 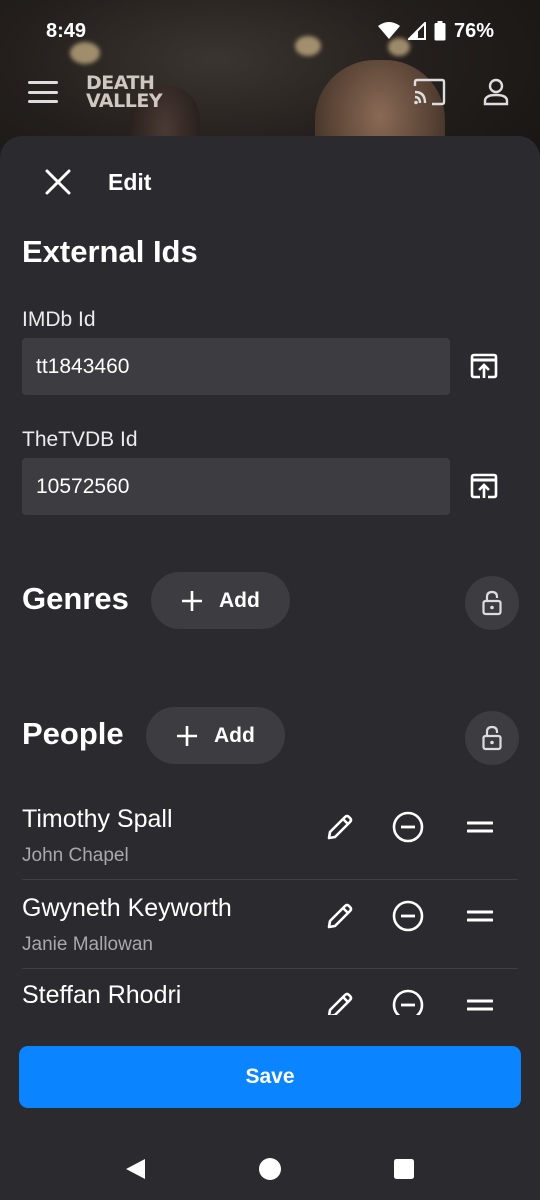 I want to click on tvdb-label: TheTVDB Id, so click(x=80, y=439).